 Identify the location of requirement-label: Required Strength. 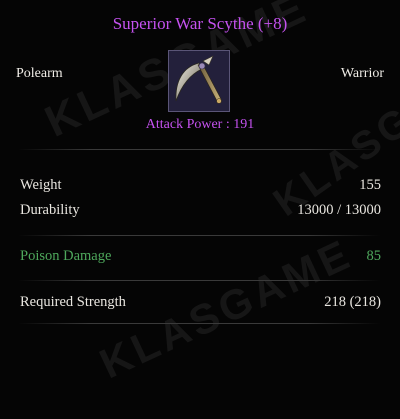
(73, 302).